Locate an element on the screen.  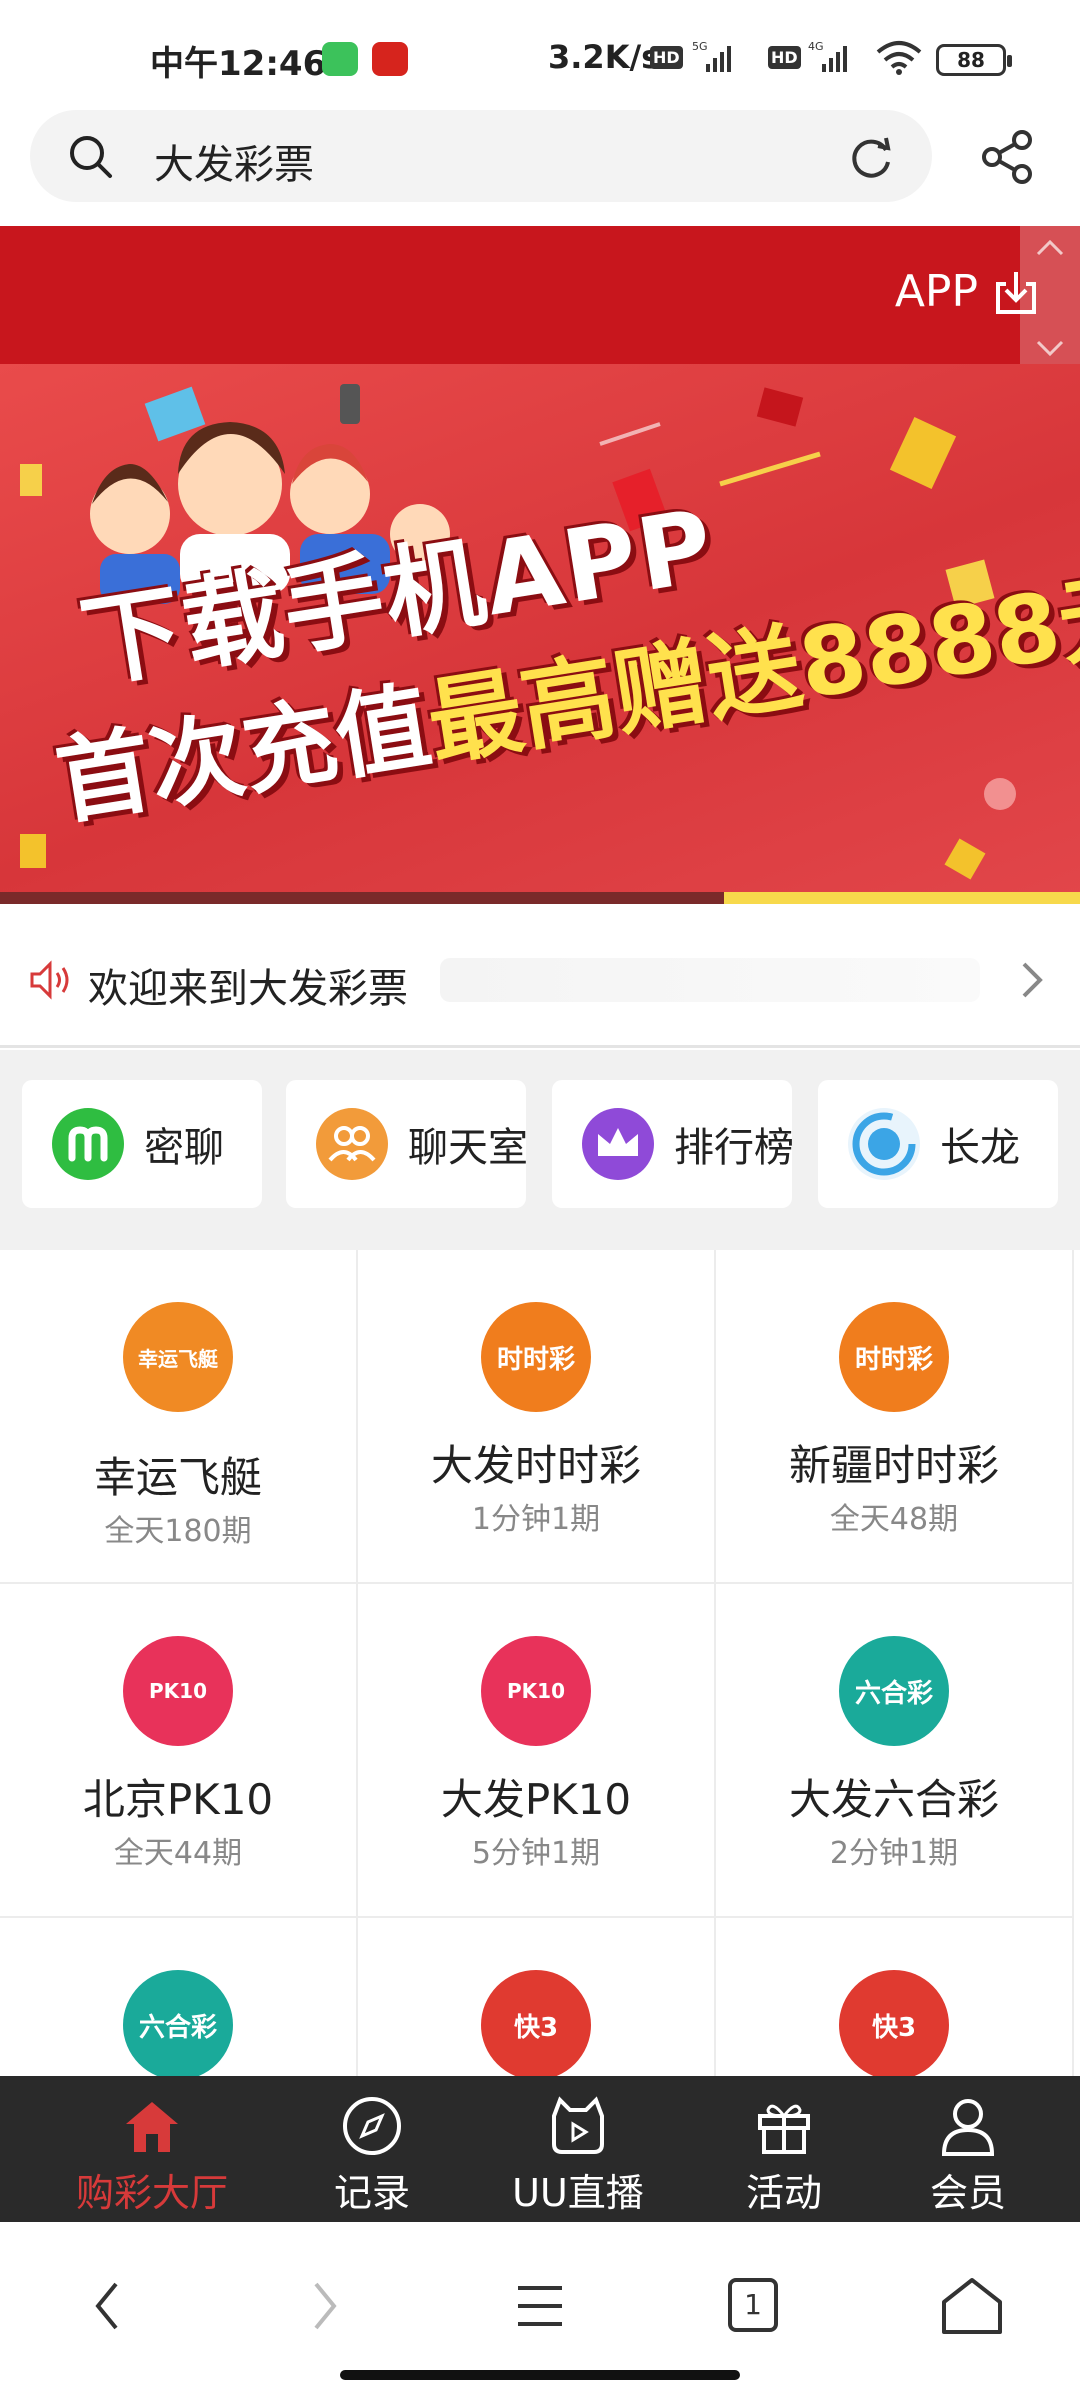
refresh-icon is located at coordinates (871, 157).